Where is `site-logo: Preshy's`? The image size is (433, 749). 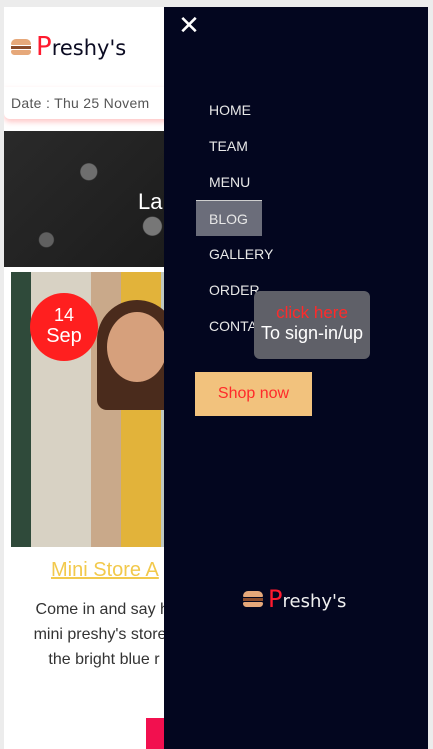 site-logo: Preshy's is located at coordinates (68, 47).